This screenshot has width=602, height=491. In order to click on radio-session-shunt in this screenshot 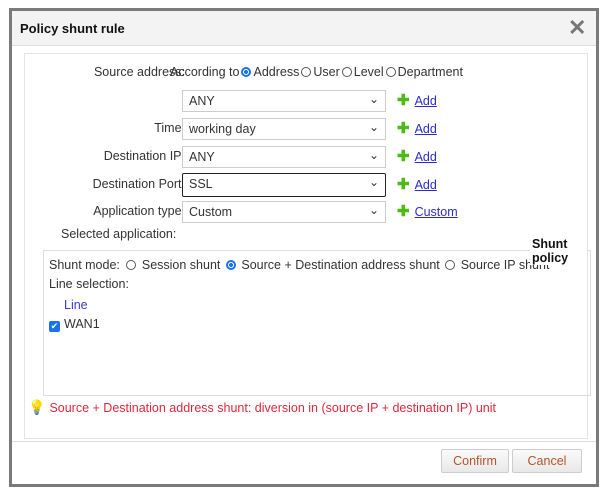, I will do `click(131, 265)`.